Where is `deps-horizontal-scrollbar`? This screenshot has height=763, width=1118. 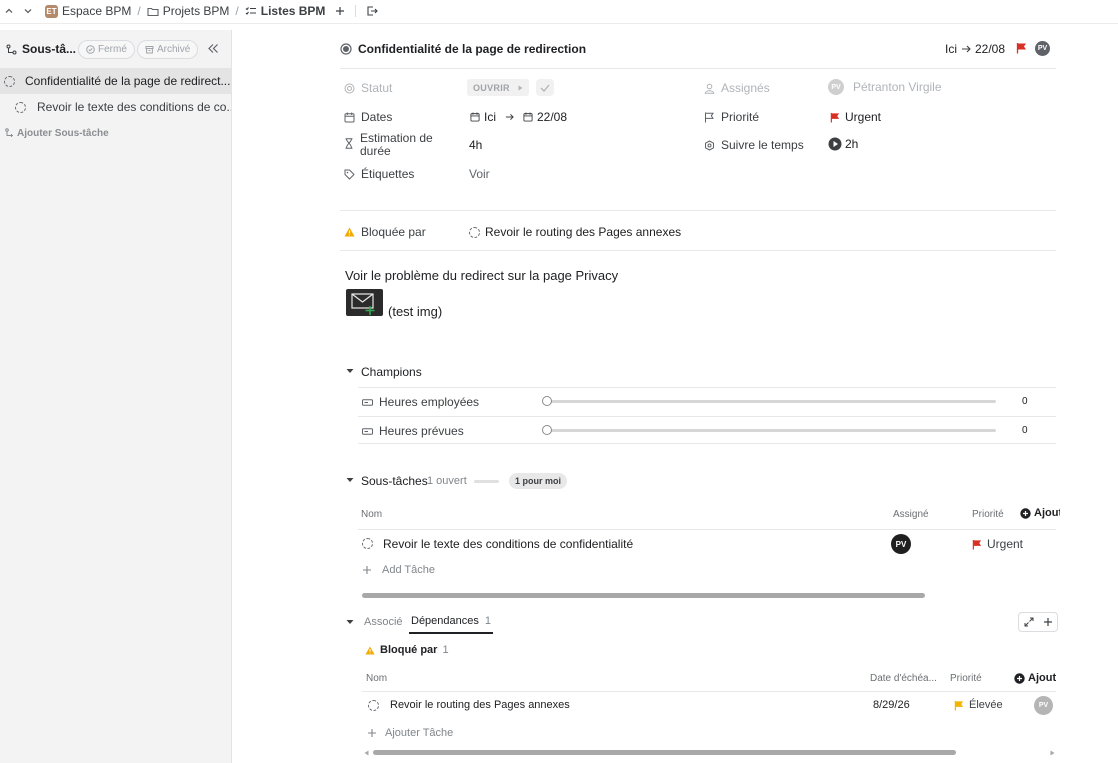
deps-horizontal-scrollbar is located at coordinates (709, 752).